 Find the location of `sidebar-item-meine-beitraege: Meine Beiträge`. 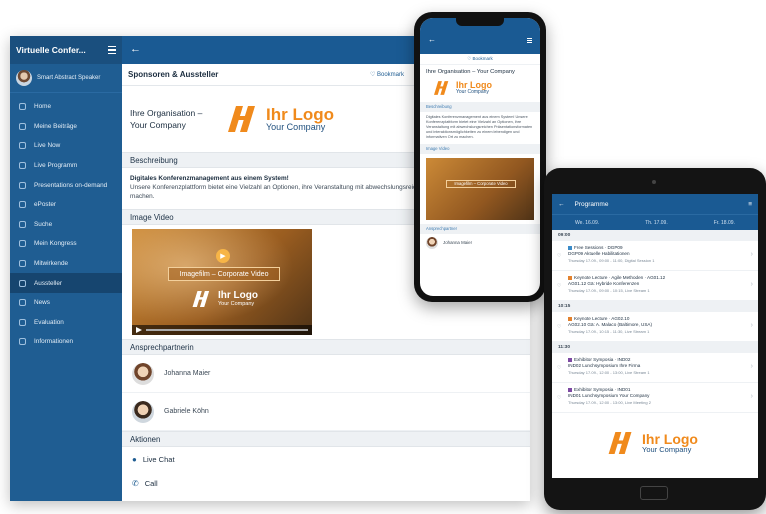

sidebar-item-meine-beitraege: Meine Beiträge is located at coordinates (66, 127).